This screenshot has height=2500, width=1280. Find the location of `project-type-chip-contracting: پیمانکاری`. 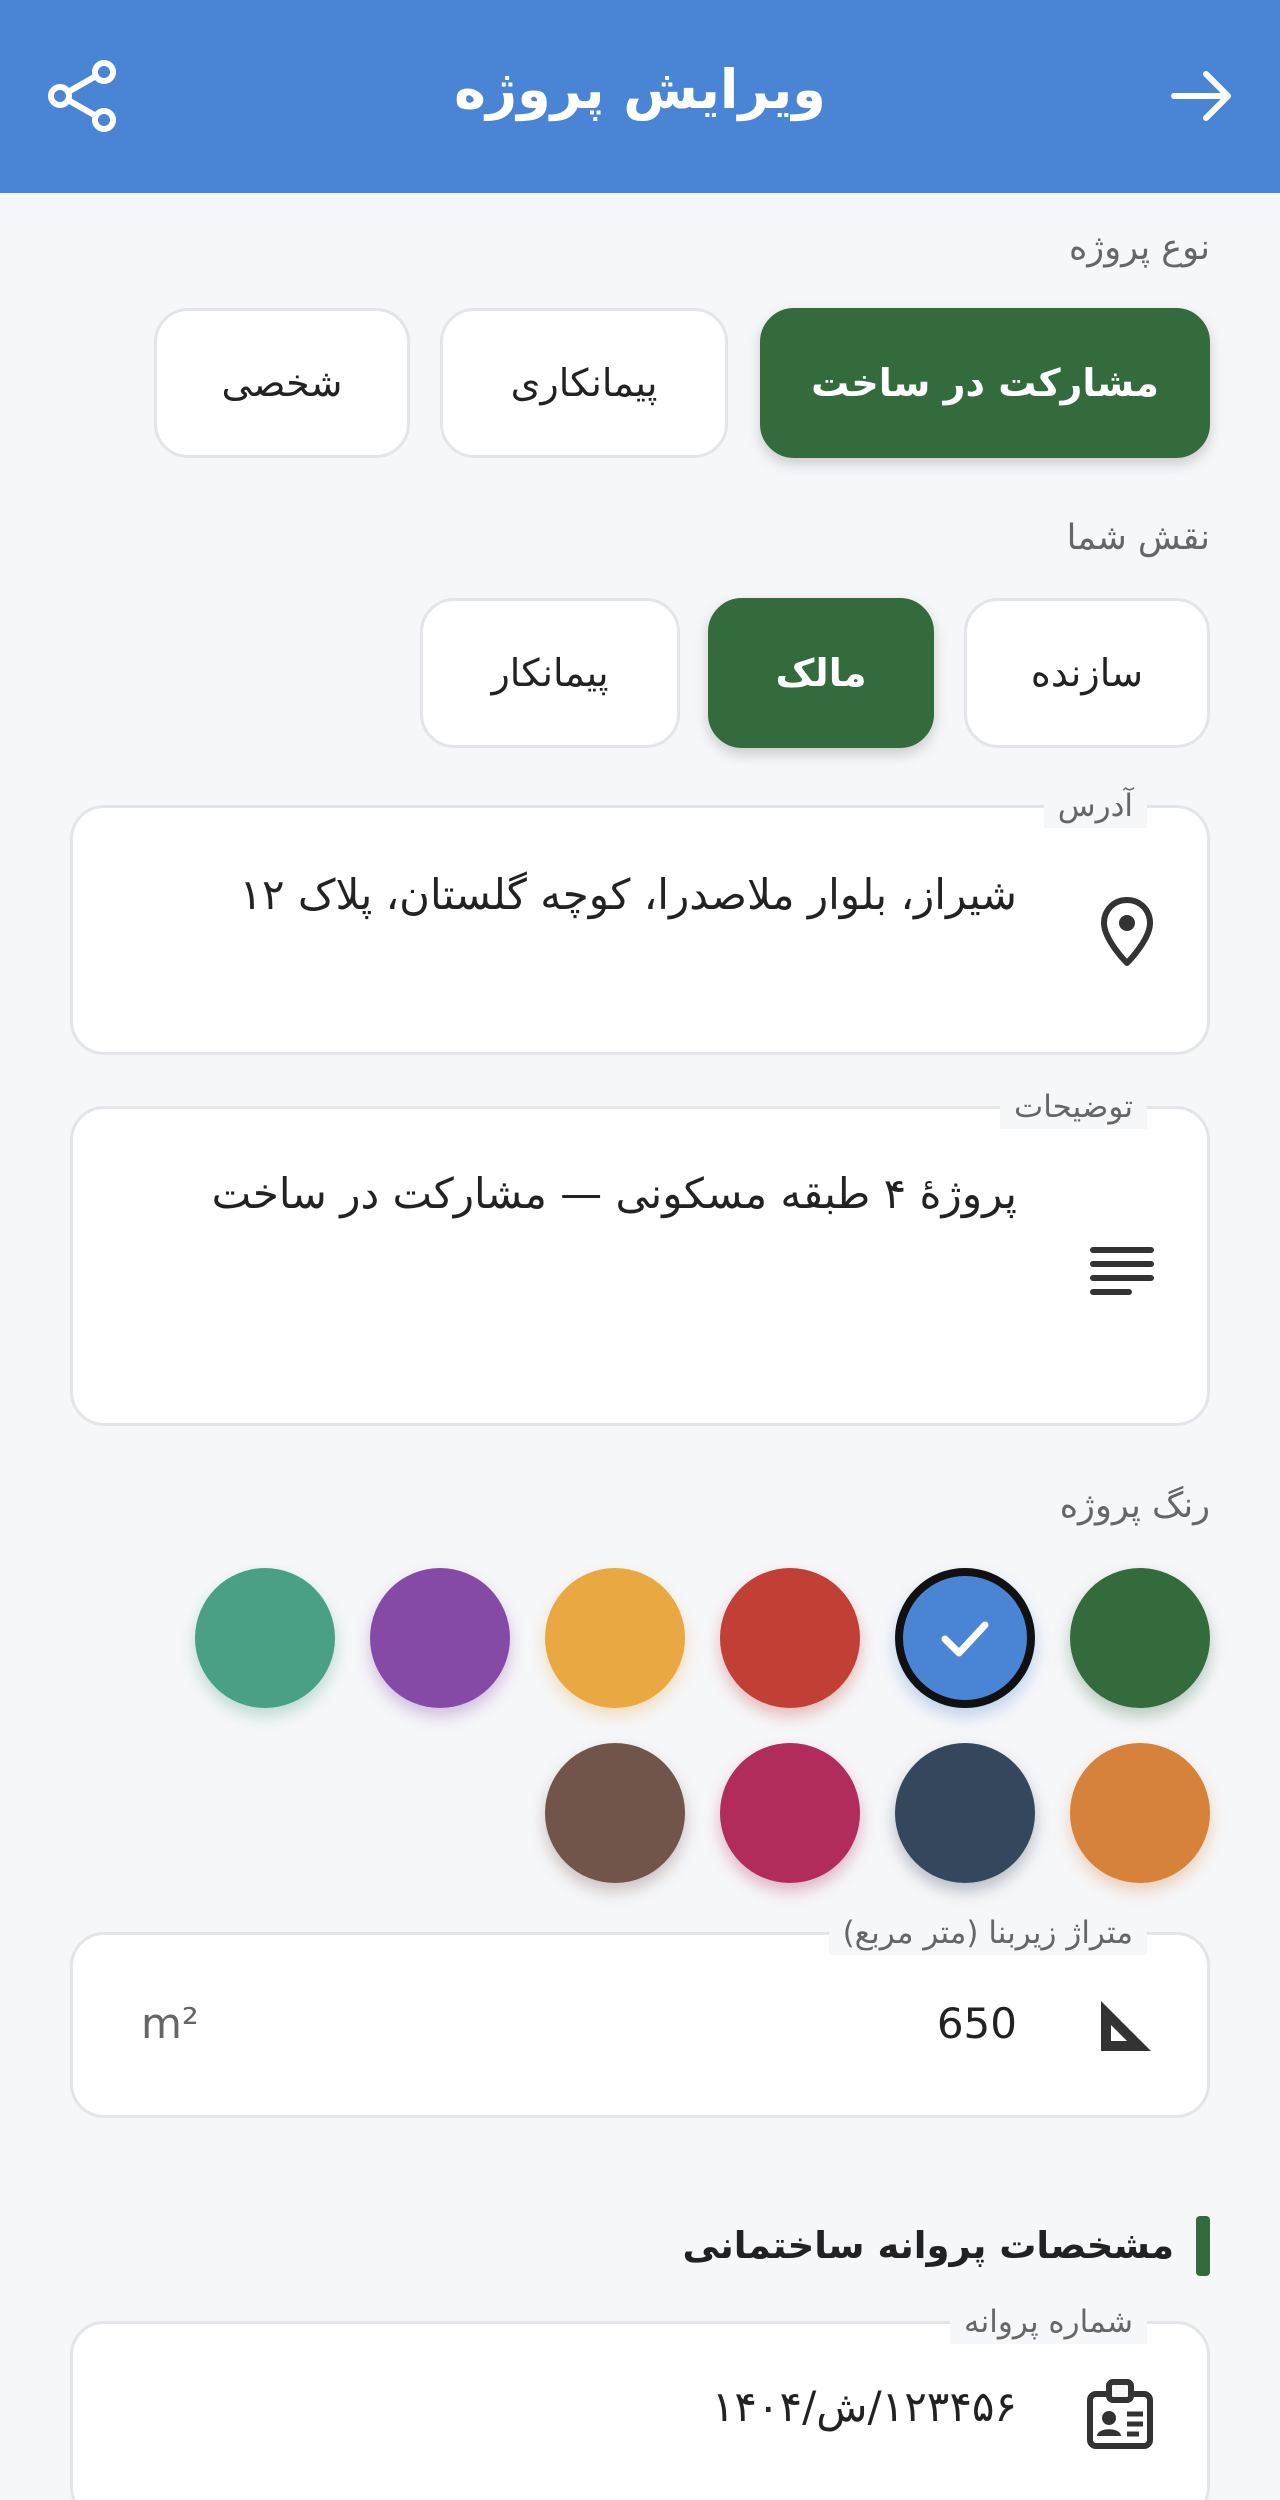

project-type-chip-contracting: پیمانکاری is located at coordinates (584, 383).